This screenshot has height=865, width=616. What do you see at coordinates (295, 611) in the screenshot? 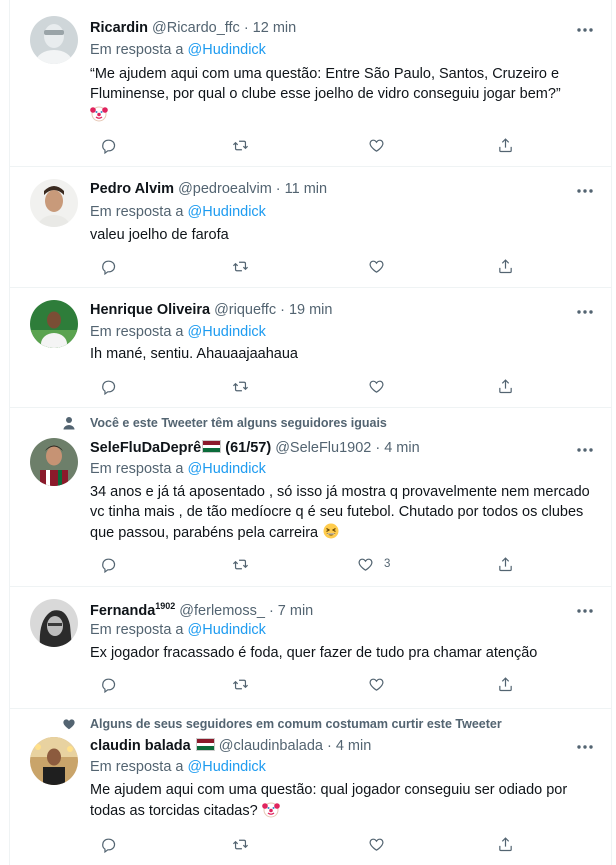
I see `timestamp: 7 min` at bounding box center [295, 611].